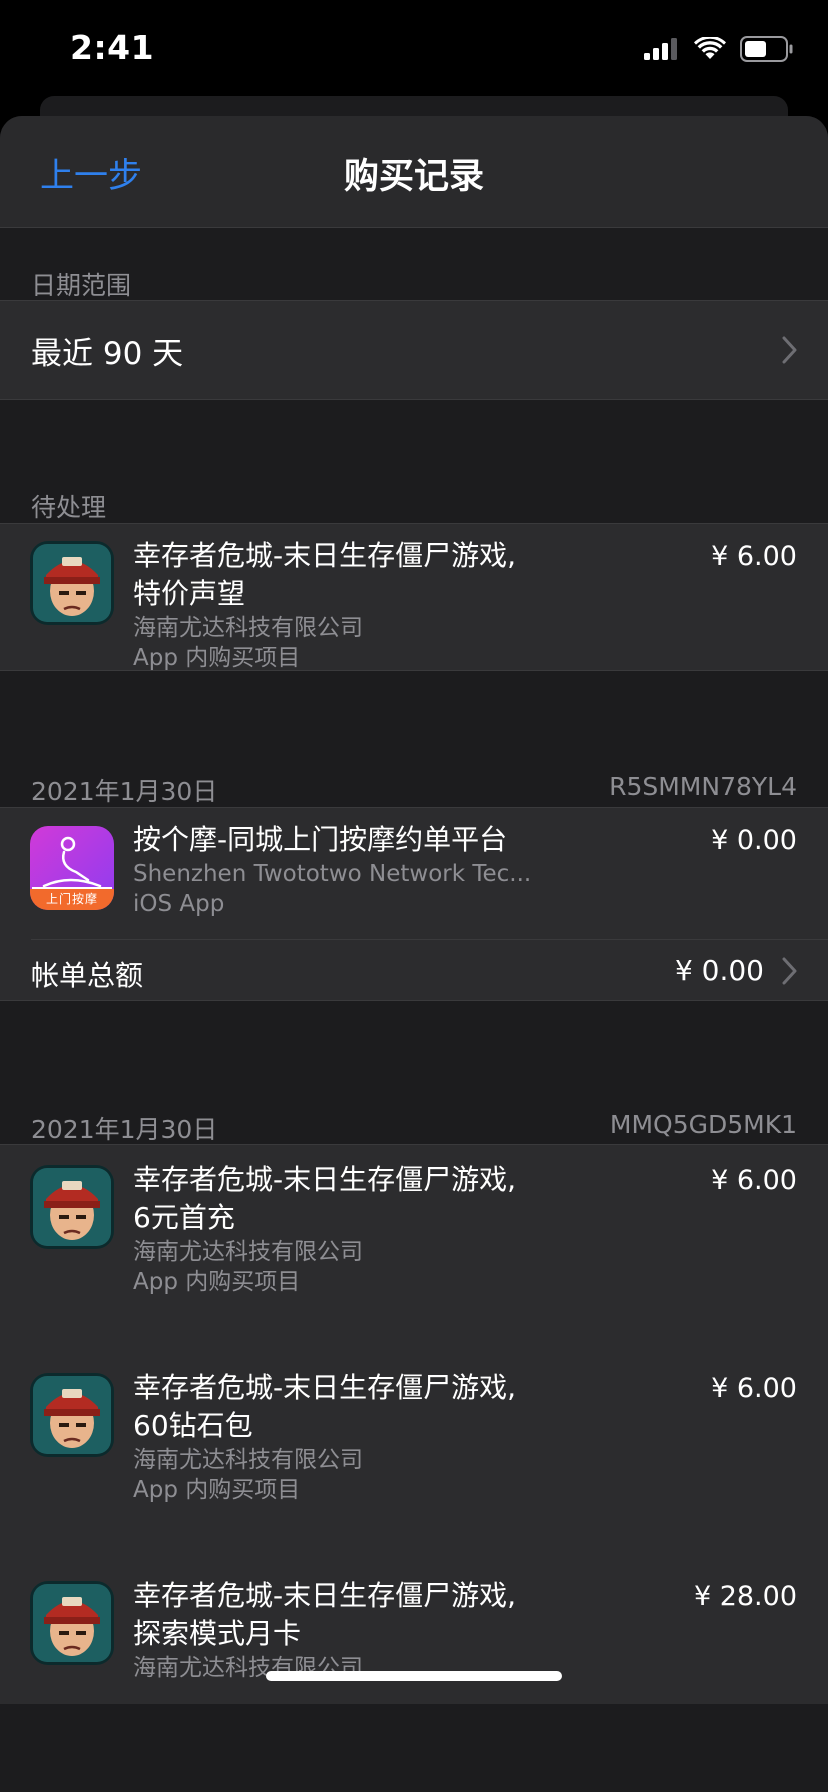  What do you see at coordinates (414, 971) in the screenshot?
I see `order-total-row: 帐单总额 ¥ 0.00` at bounding box center [414, 971].